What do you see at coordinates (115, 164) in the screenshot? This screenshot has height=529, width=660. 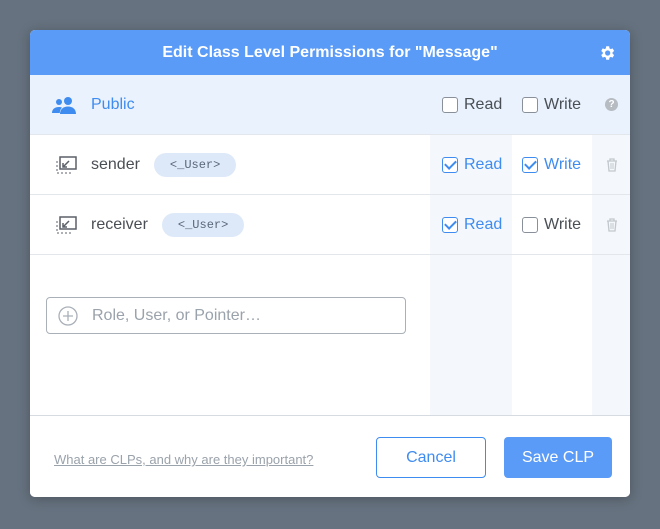 I see `row-name: sender` at bounding box center [115, 164].